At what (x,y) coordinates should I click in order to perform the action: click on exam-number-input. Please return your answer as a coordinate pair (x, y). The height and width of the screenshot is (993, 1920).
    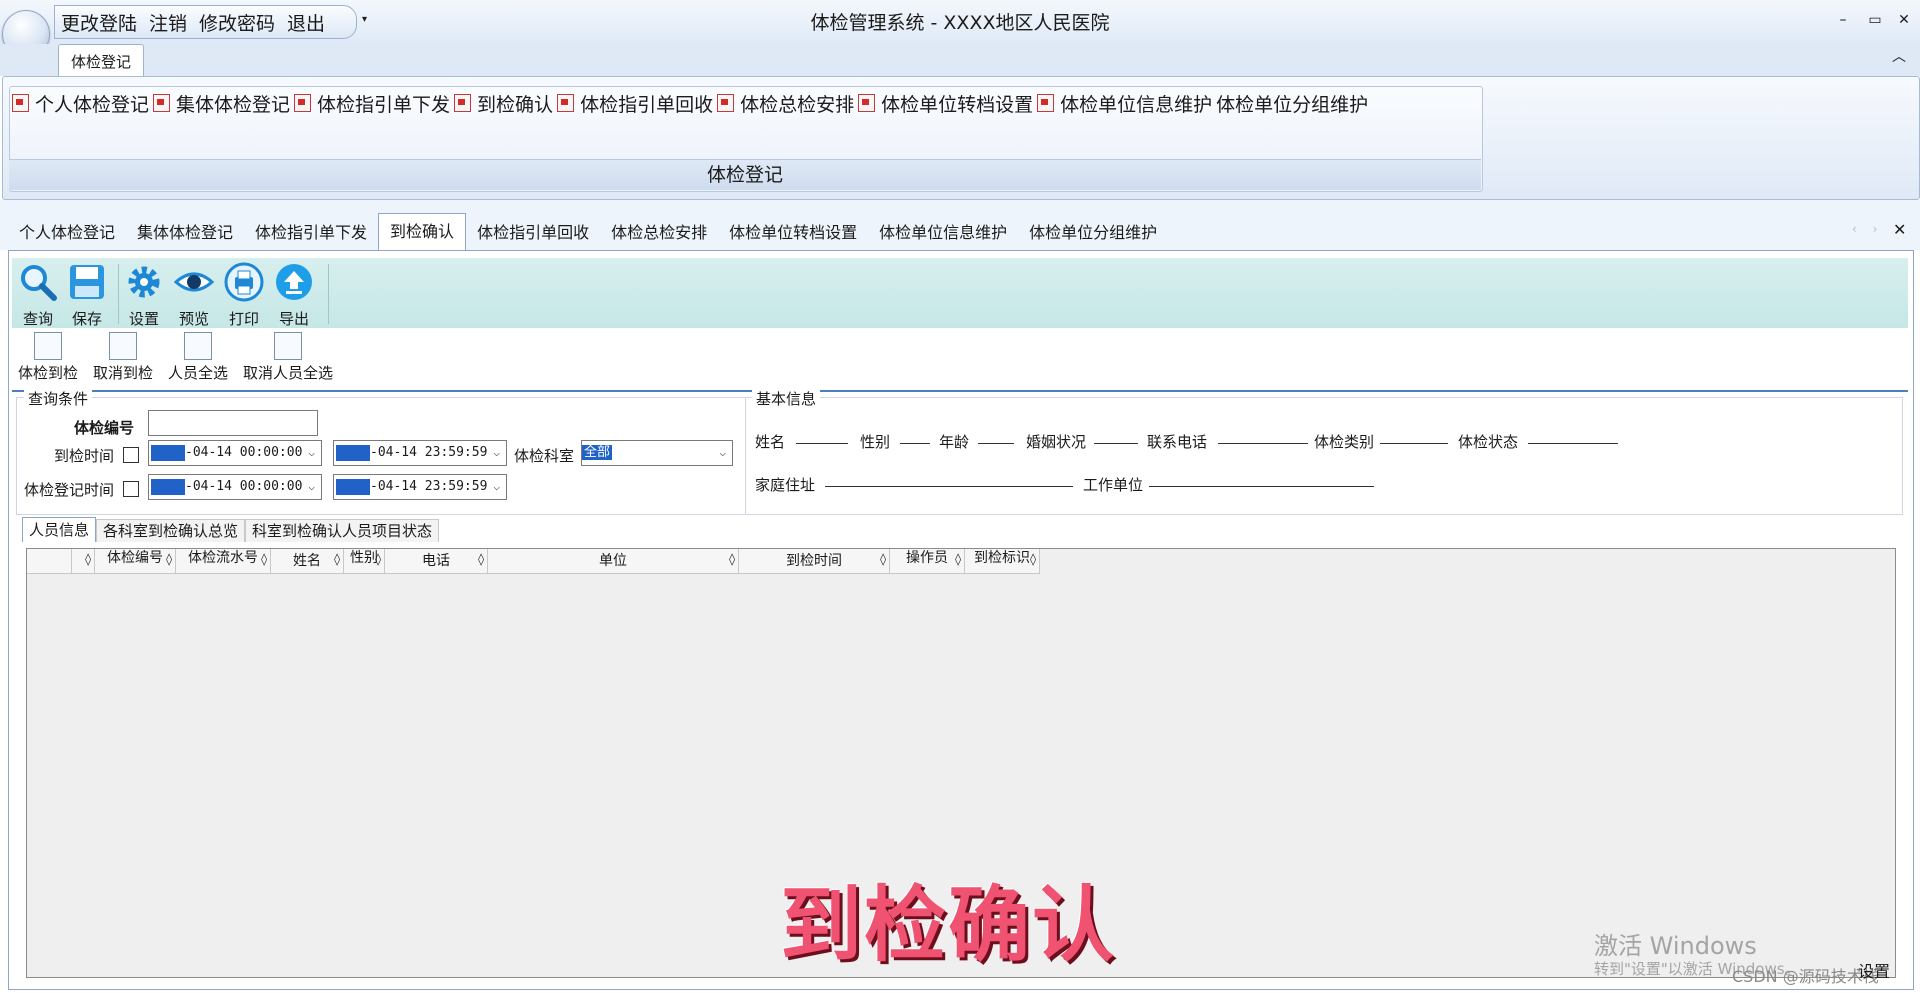
    Looking at the image, I should click on (233, 423).